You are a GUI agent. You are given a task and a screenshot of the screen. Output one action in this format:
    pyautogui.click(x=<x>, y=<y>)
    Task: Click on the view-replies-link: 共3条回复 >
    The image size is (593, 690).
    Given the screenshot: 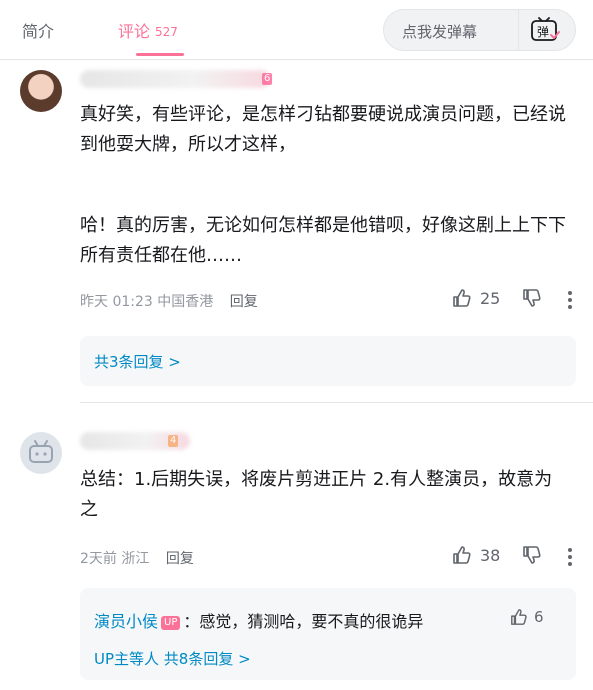 What is the action you would take?
    pyautogui.click(x=137, y=361)
    